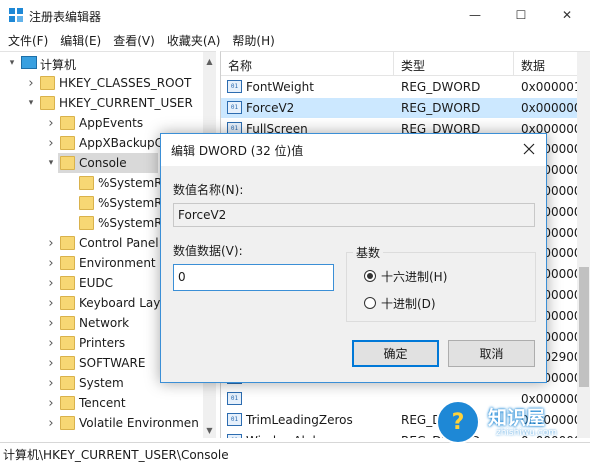 The image size is (590, 463). I want to click on value-name-label: 数值名称(N):, so click(208, 190).